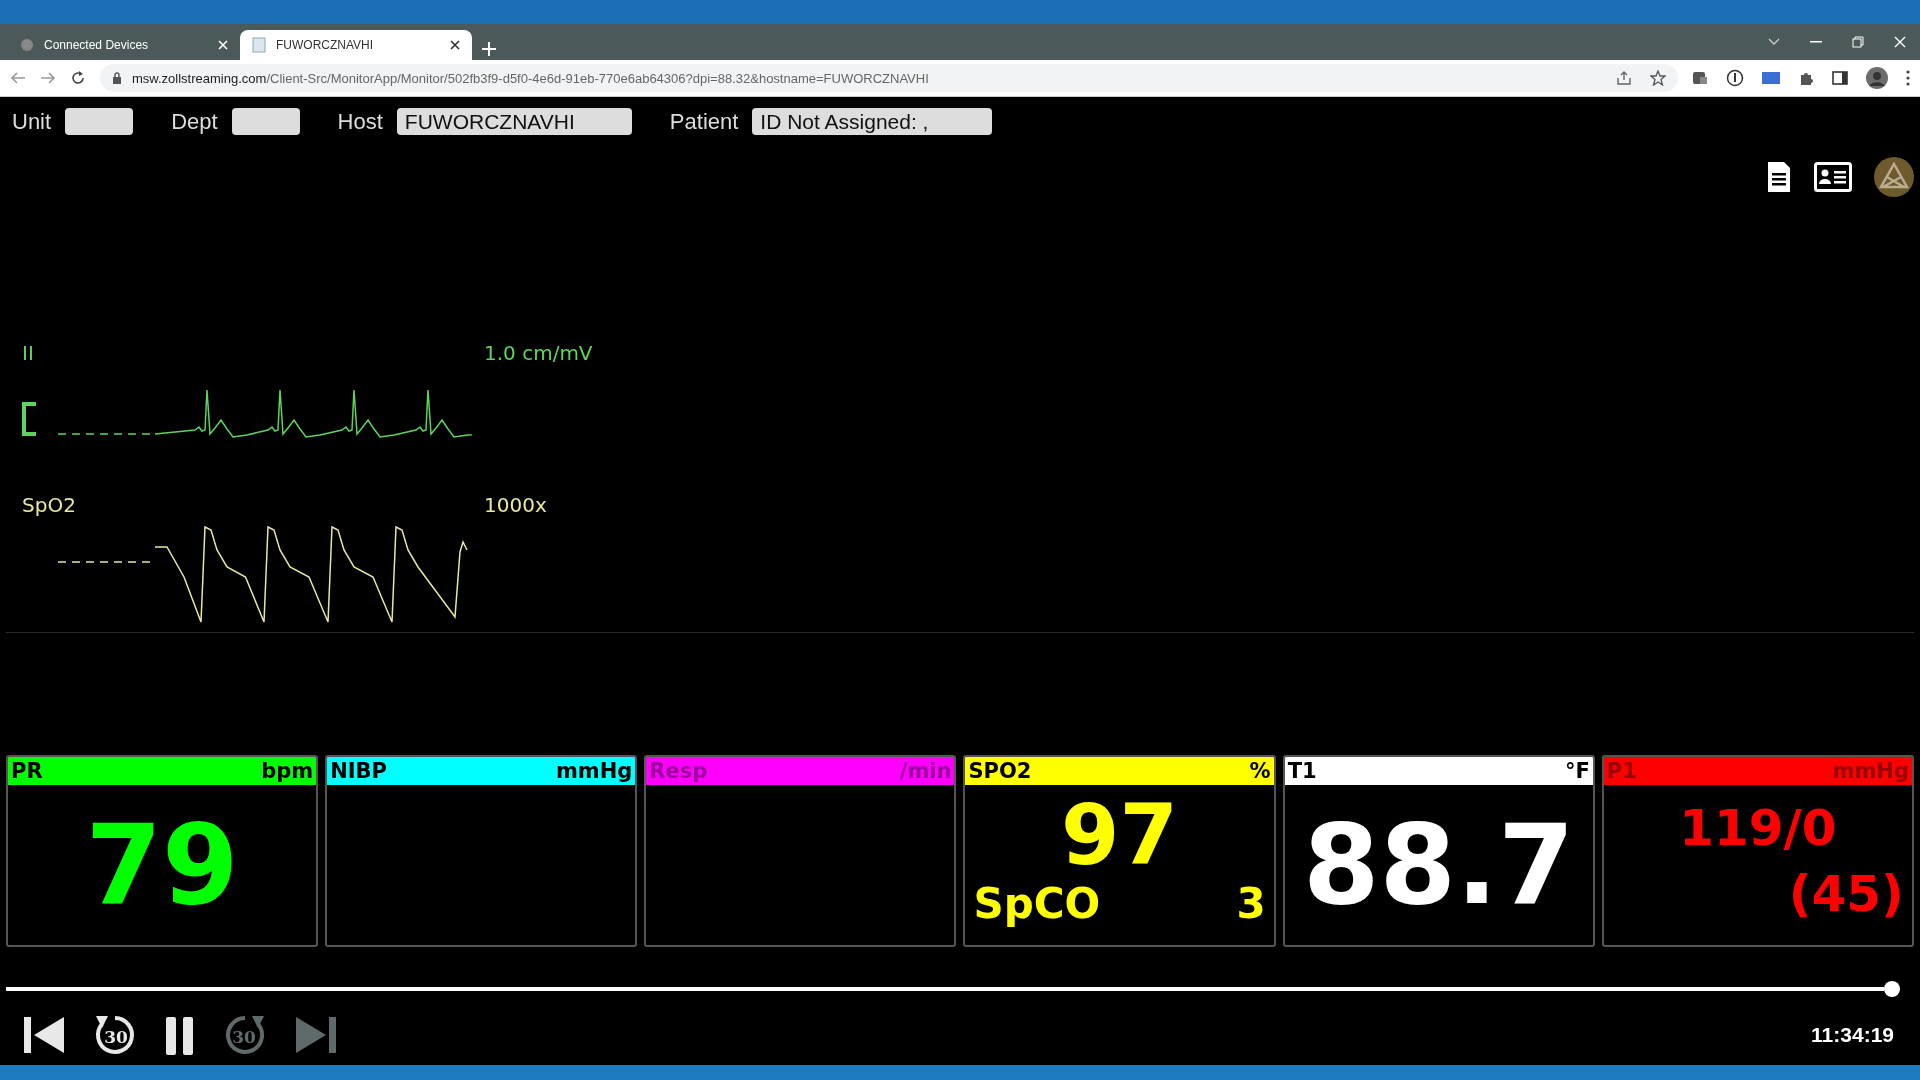  Describe the element at coordinates (1833, 176) in the screenshot. I see `id-card-icon` at that location.